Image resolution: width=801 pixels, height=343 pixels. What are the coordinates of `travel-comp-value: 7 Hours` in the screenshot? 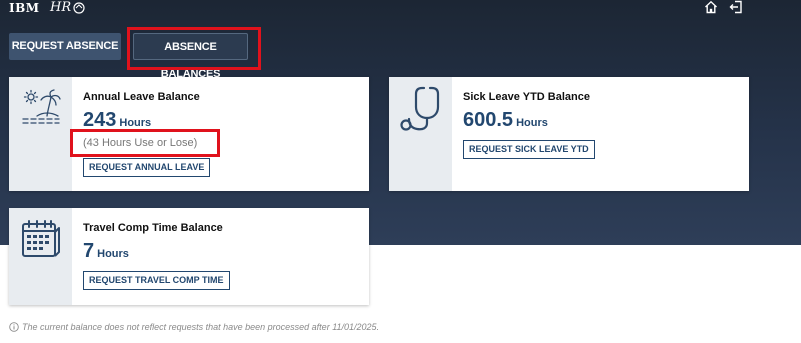 It's located at (106, 251).